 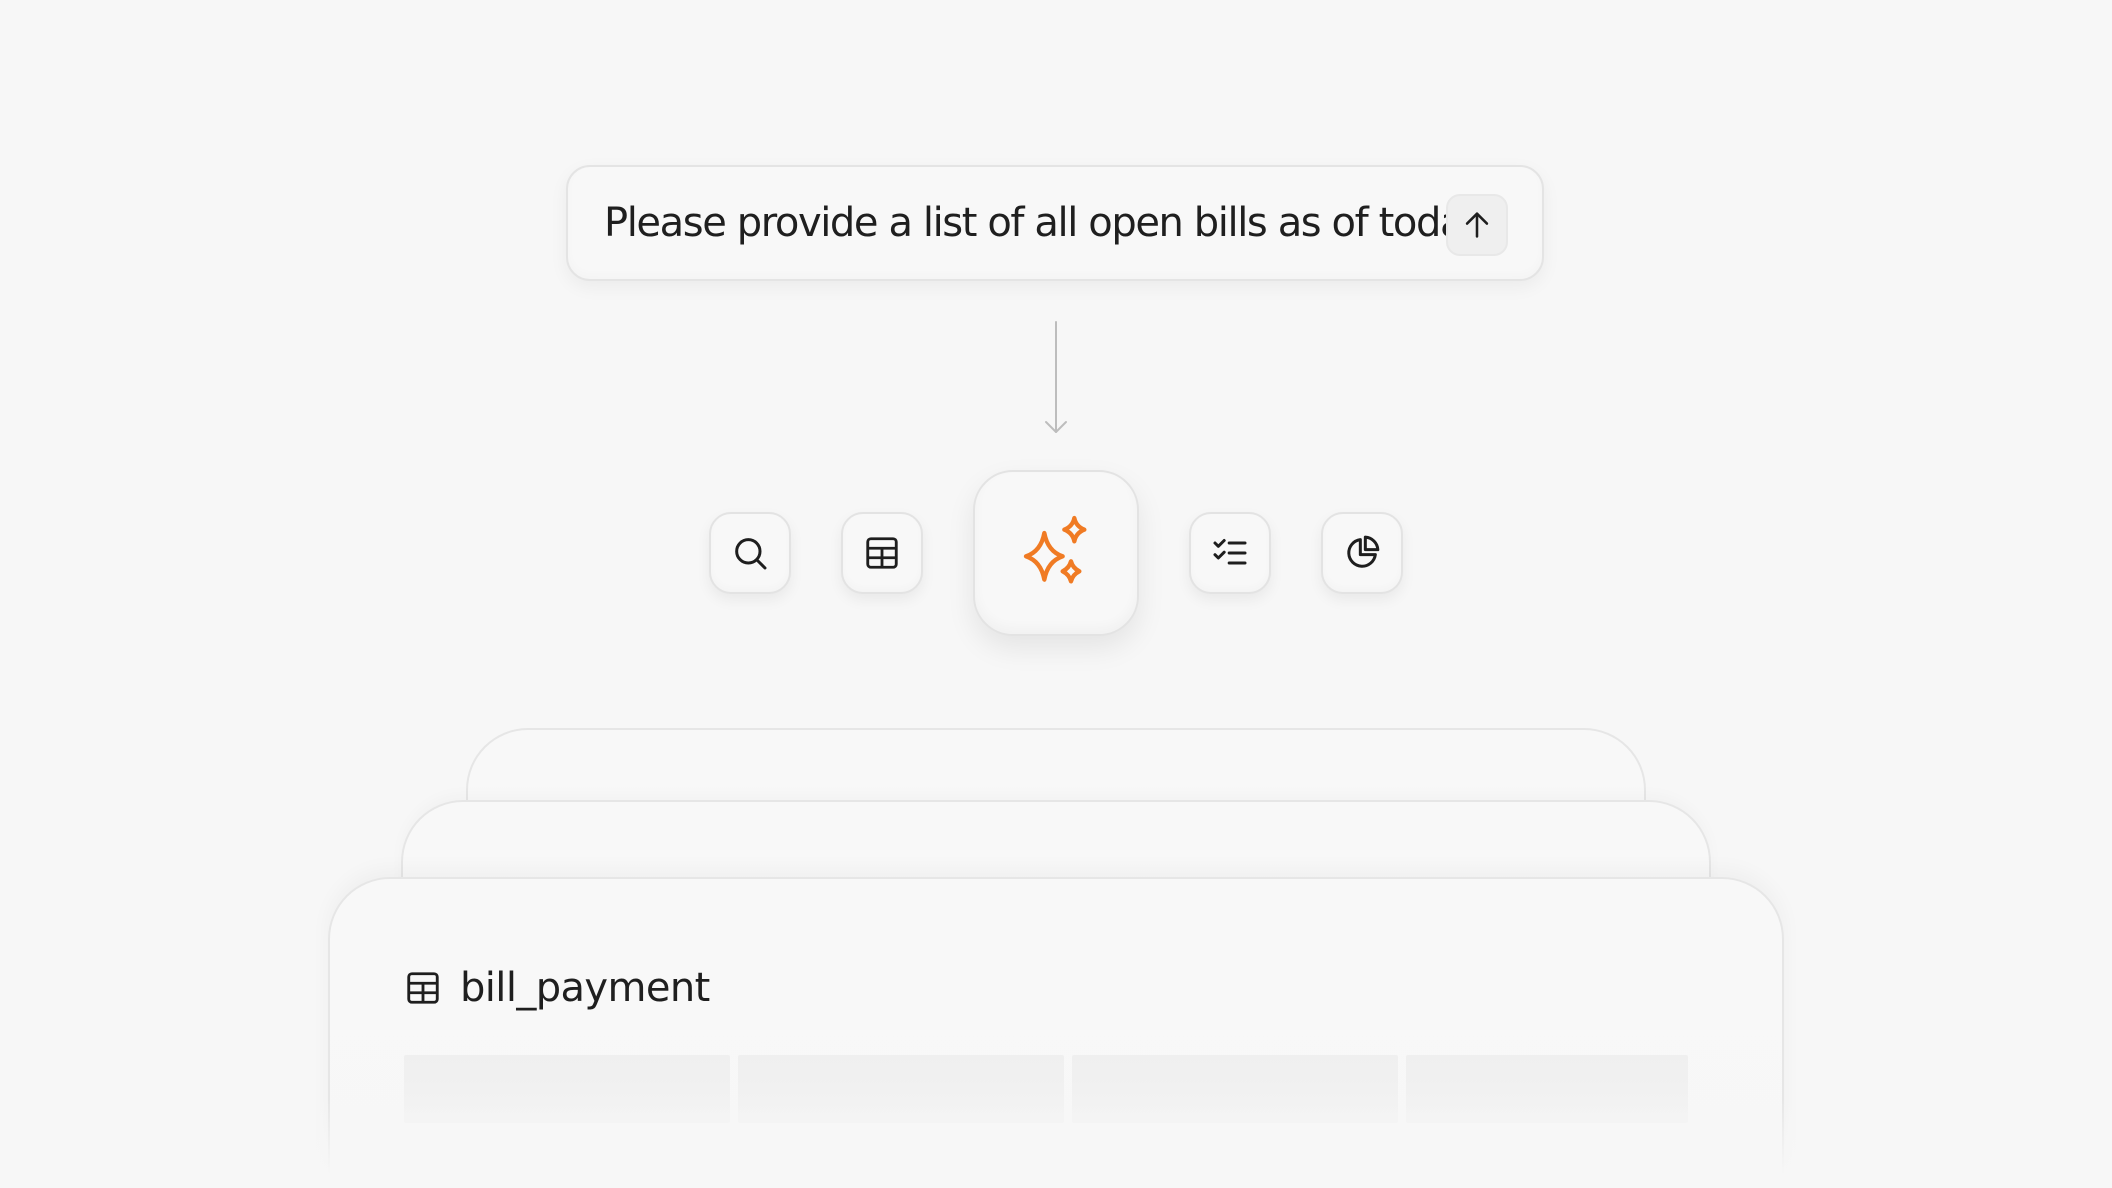 I want to click on ai-sparkles-button, so click(x=1056, y=553).